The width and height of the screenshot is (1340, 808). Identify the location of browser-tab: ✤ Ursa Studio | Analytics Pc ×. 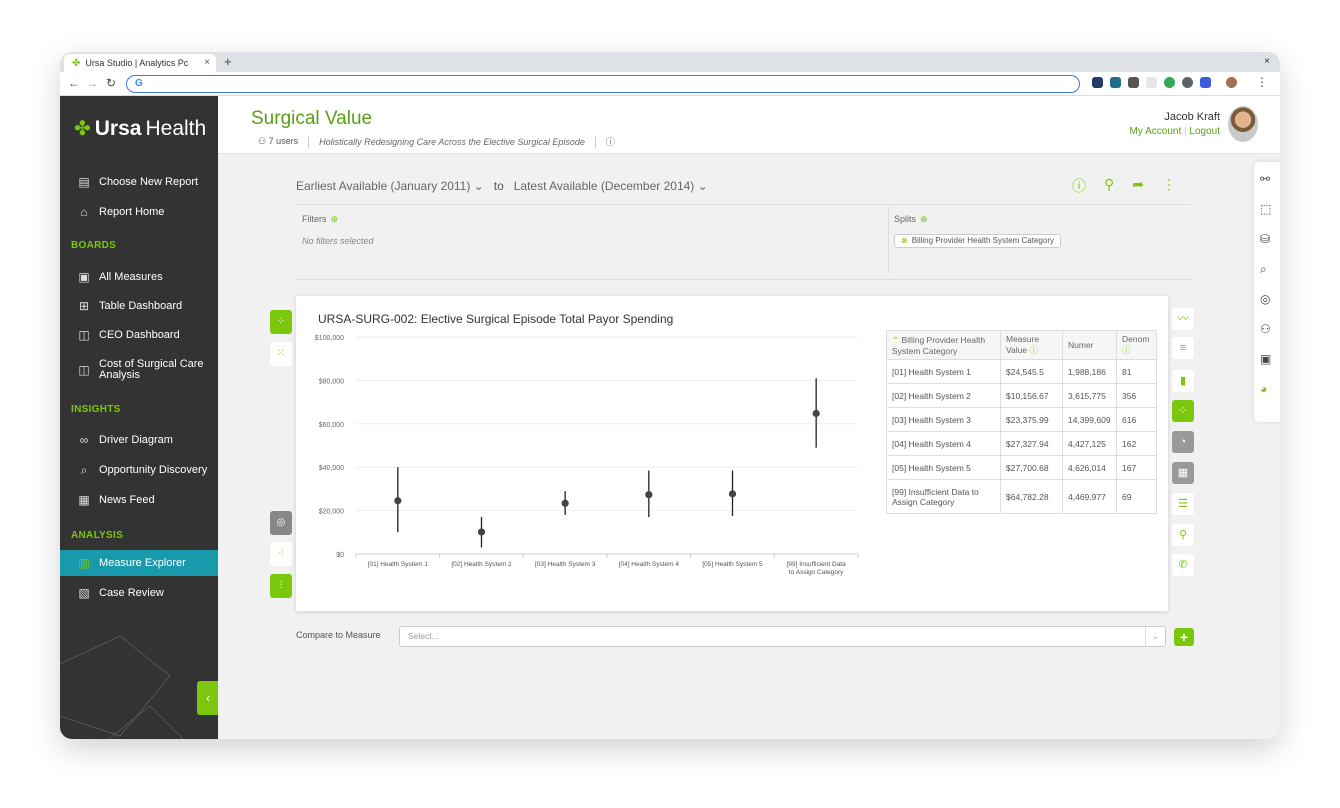
(140, 63).